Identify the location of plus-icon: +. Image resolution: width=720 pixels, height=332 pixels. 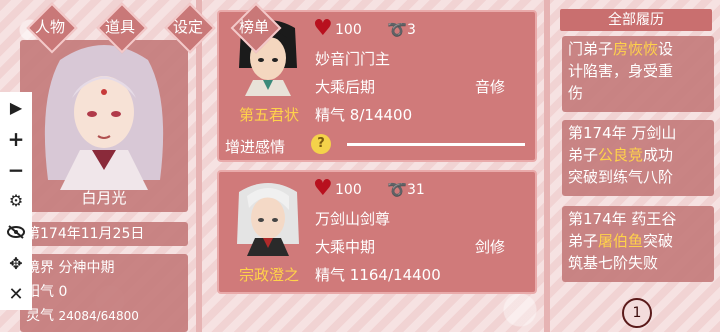
(16, 139).